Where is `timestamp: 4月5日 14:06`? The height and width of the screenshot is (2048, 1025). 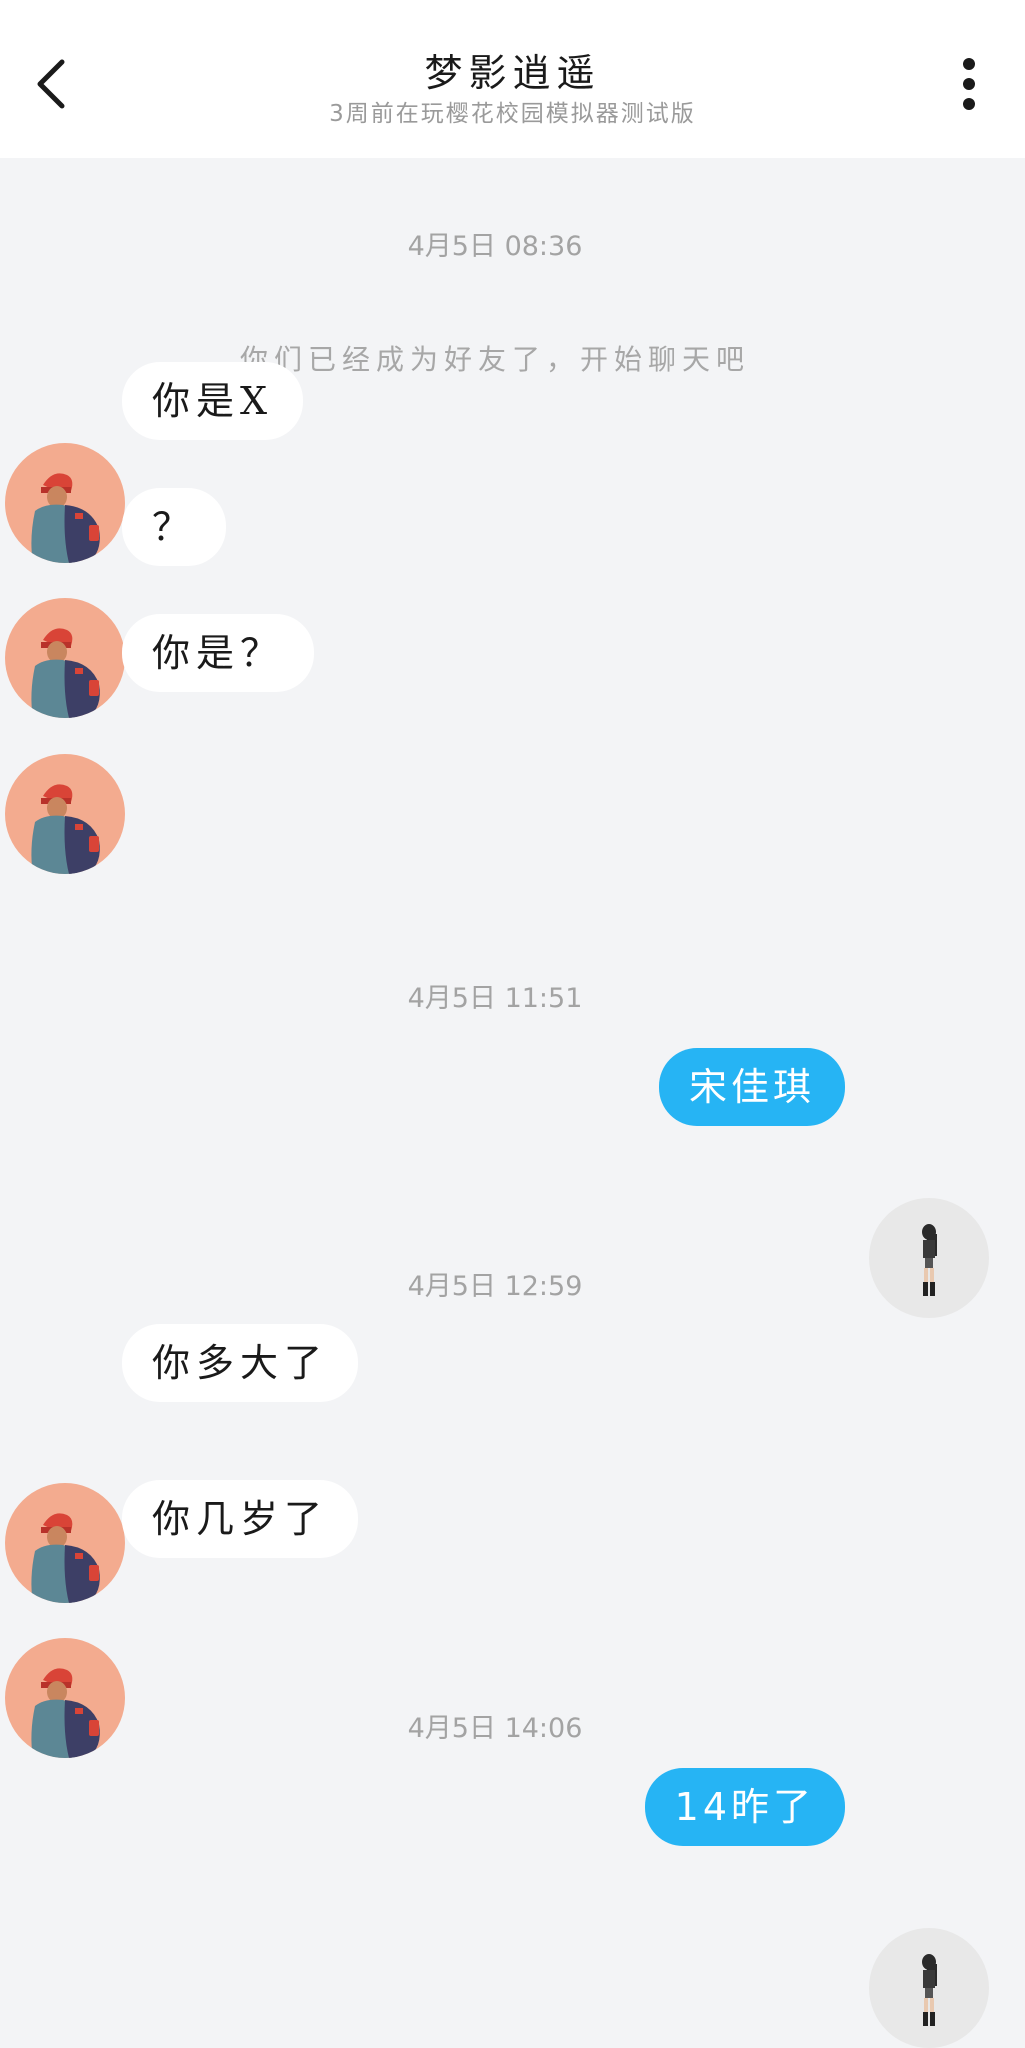 timestamp: 4月5日 14:06 is located at coordinates (495, 1728).